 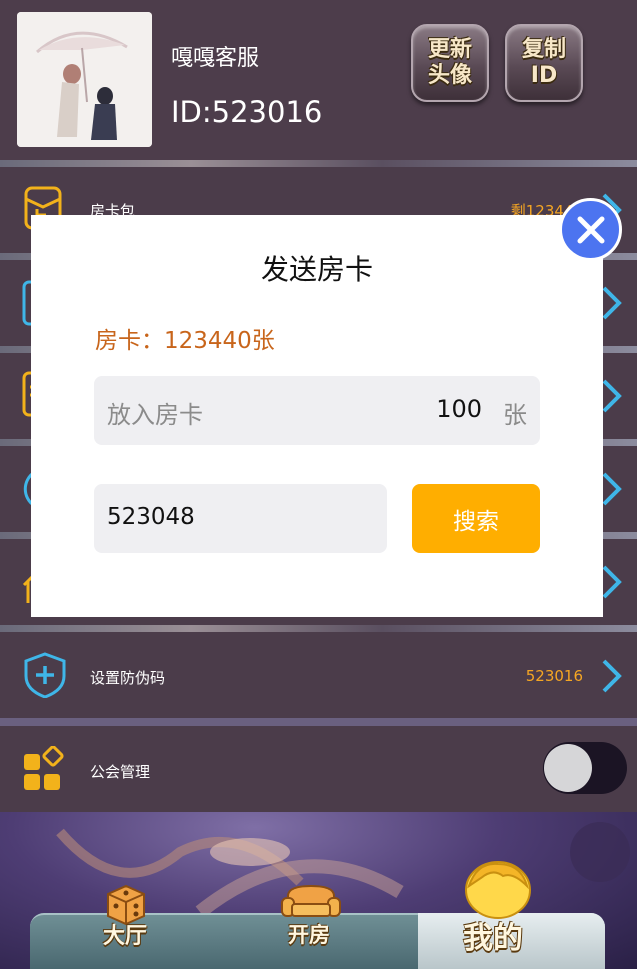 What do you see at coordinates (459, 409) in the screenshot?
I see `card-quantity-value: 100` at bounding box center [459, 409].